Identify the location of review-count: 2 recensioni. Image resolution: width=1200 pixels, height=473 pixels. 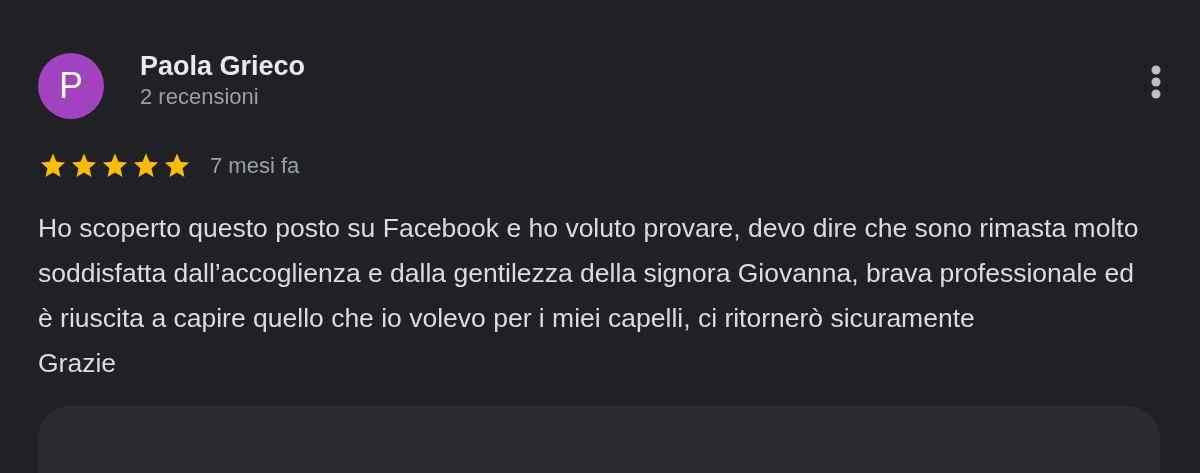
(200, 97).